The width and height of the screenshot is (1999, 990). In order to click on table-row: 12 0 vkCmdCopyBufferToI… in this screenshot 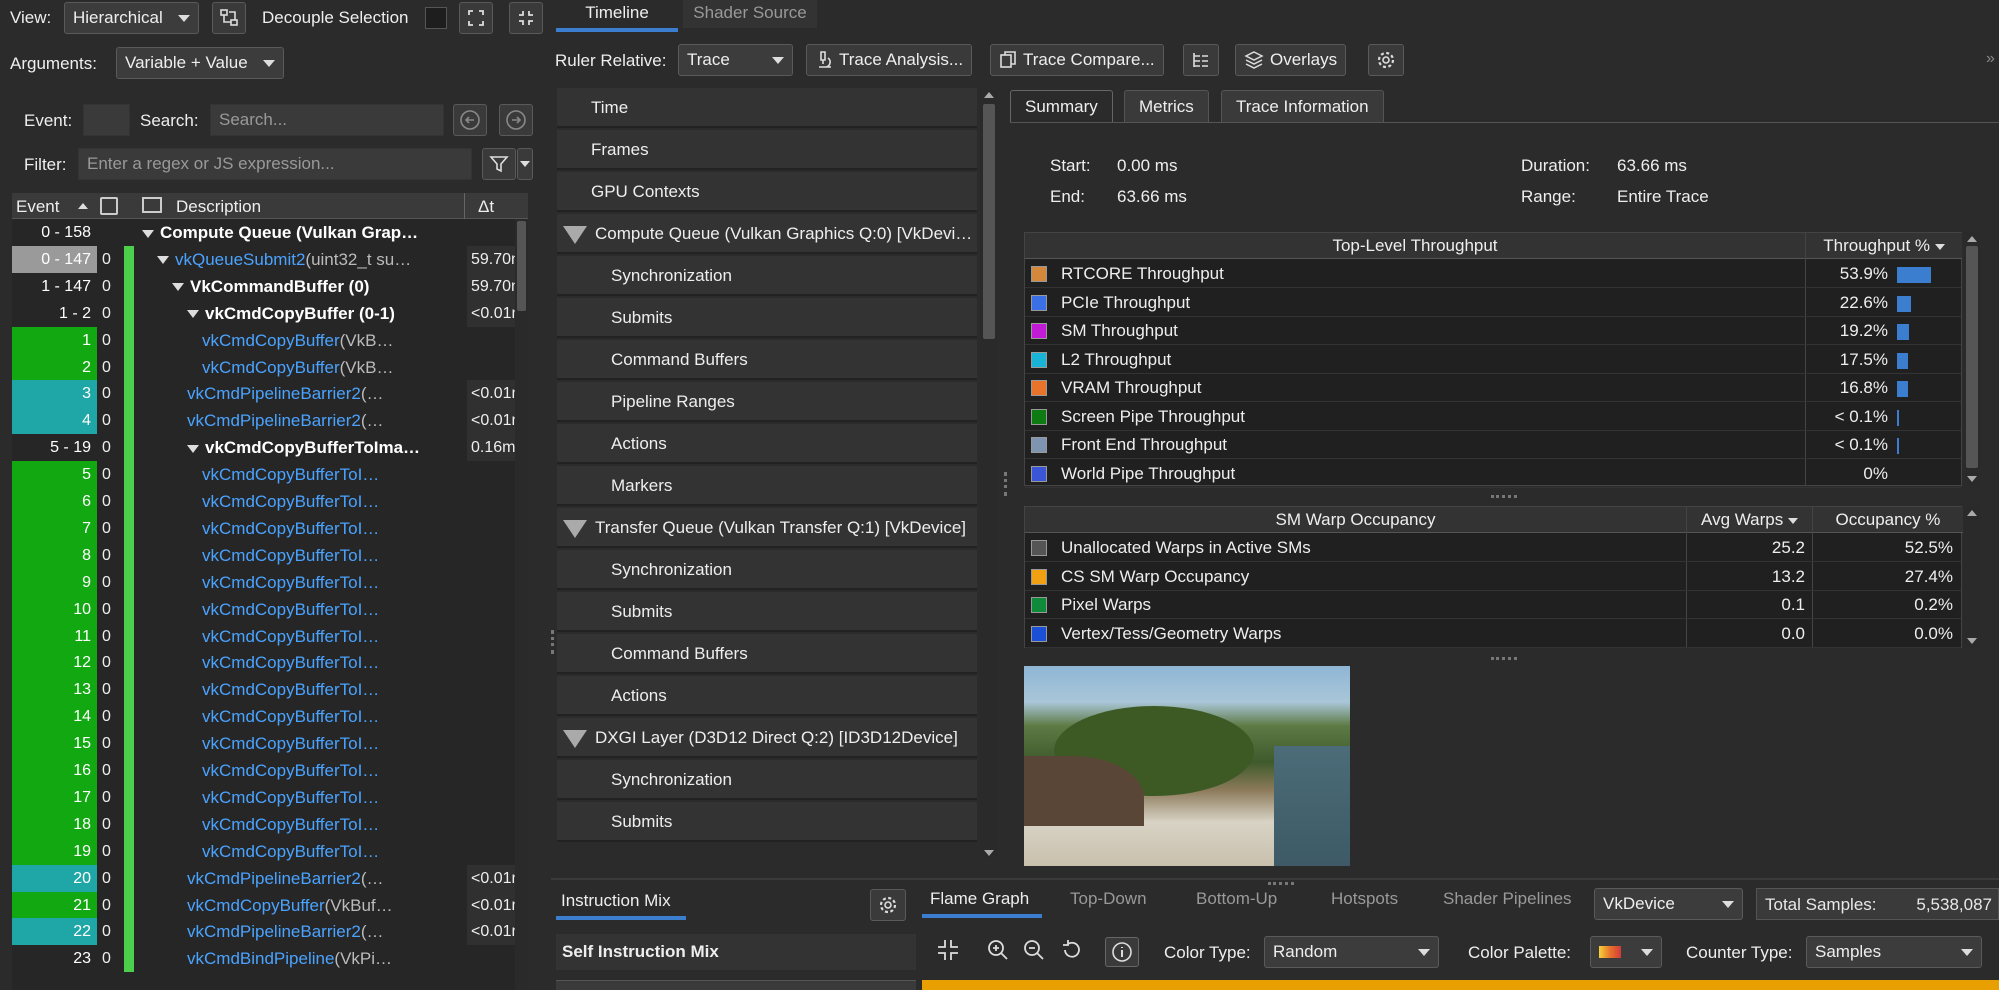, I will do `click(270, 663)`.